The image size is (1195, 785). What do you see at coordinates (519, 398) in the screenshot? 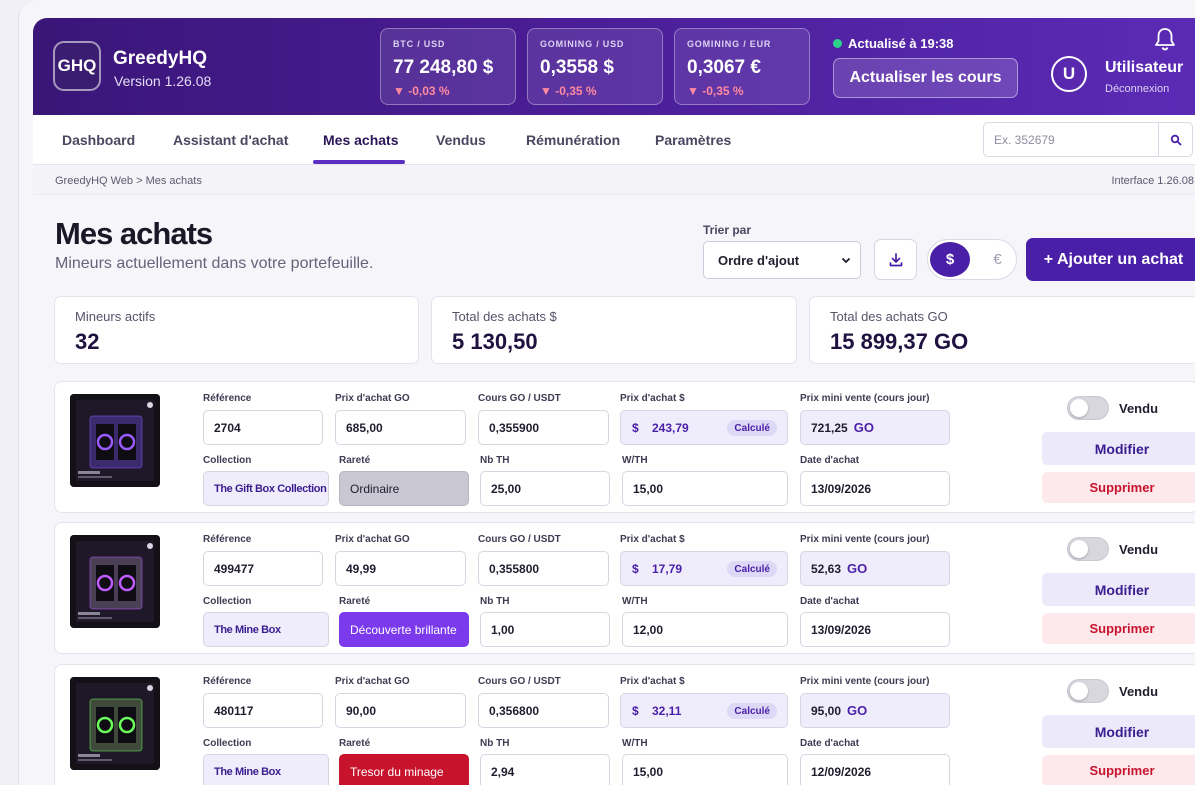
I see `rate-label: Cours GO / USDT` at bounding box center [519, 398].